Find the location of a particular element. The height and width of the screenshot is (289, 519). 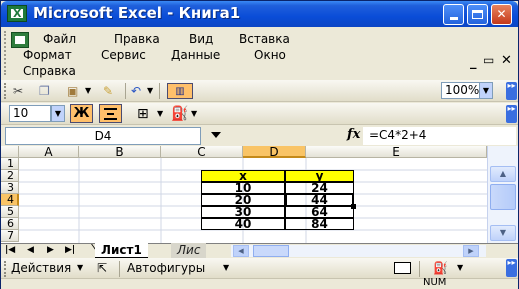

menu-data: Данные is located at coordinates (195, 55).